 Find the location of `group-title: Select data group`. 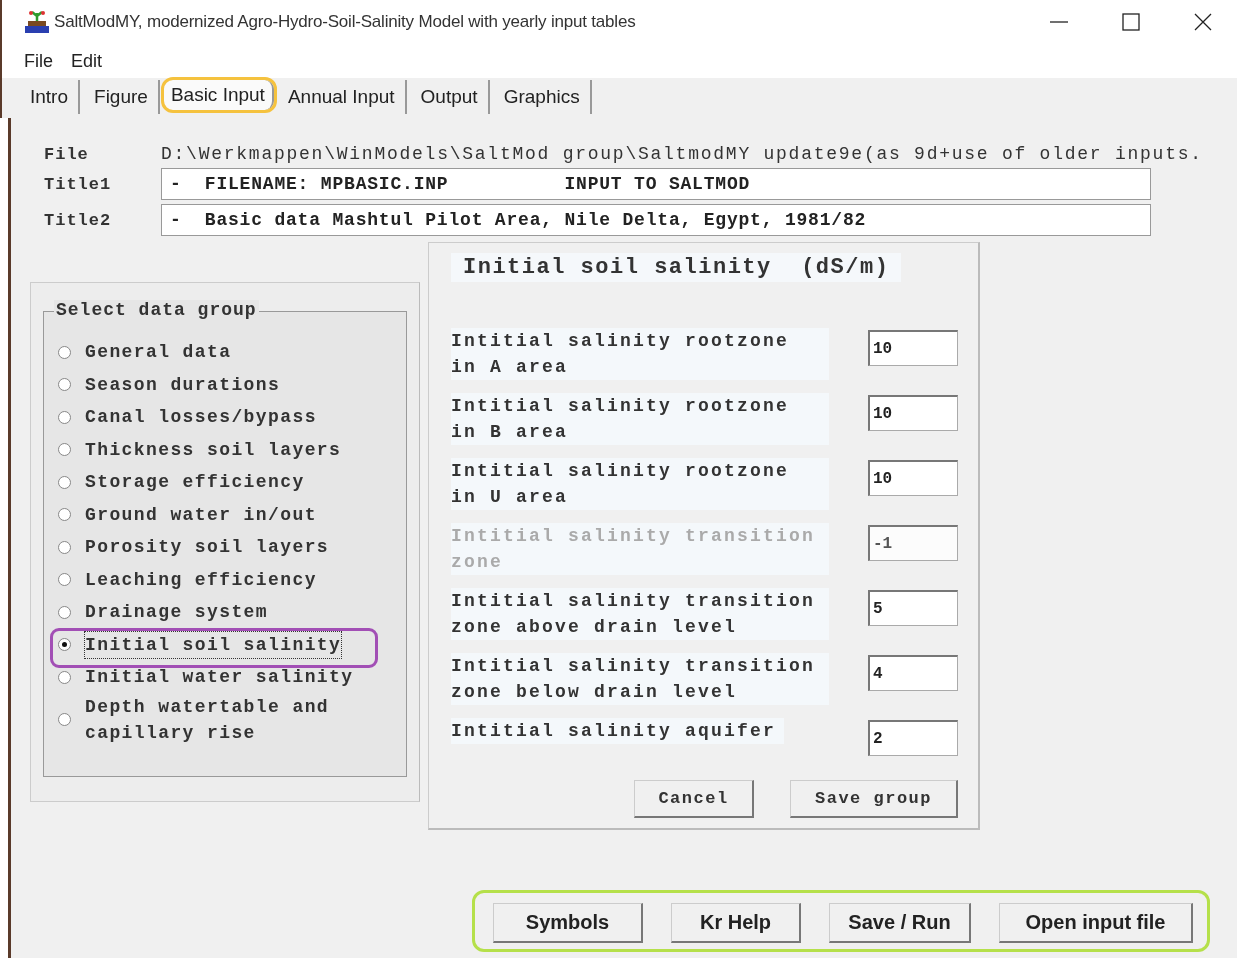

group-title: Select data group is located at coordinates (156, 310).